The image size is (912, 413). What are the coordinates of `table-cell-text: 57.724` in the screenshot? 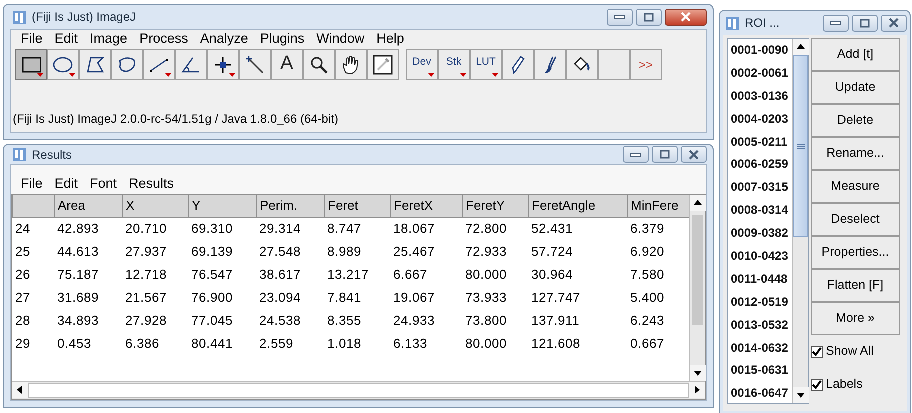 It's located at (552, 251).